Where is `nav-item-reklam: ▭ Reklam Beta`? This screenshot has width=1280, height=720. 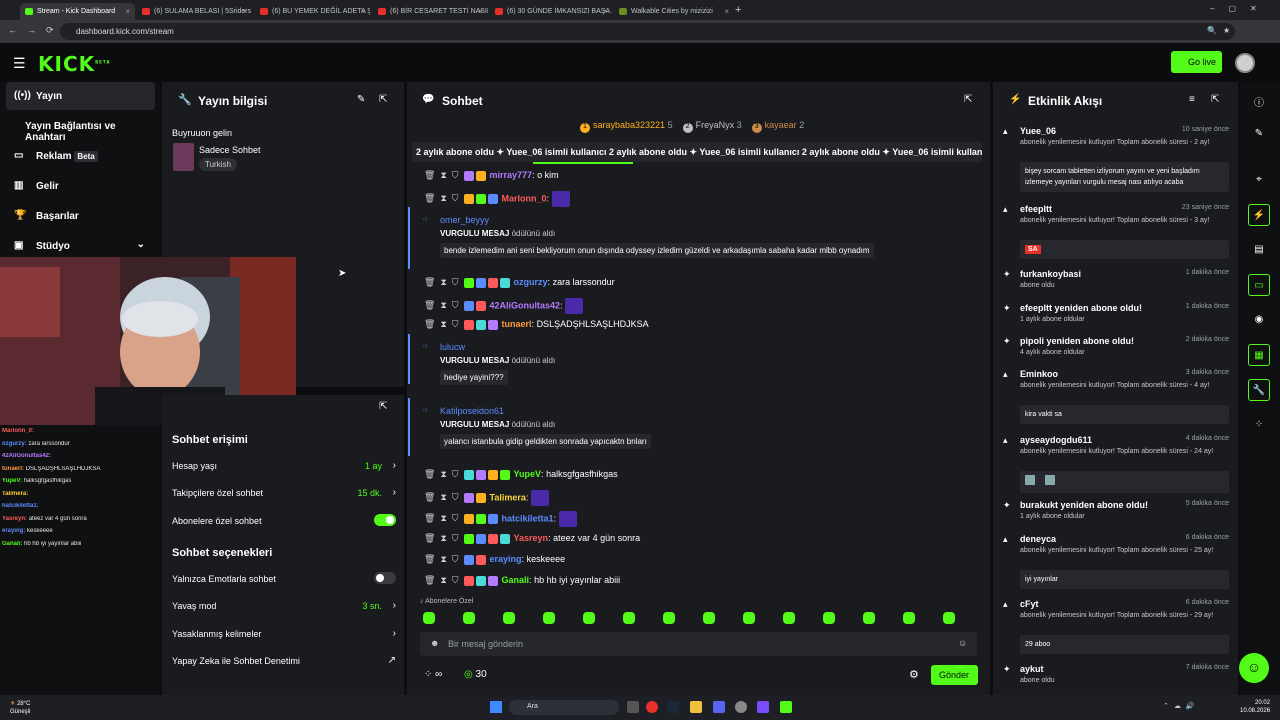 nav-item-reklam: ▭ Reklam Beta is located at coordinates (80, 156).